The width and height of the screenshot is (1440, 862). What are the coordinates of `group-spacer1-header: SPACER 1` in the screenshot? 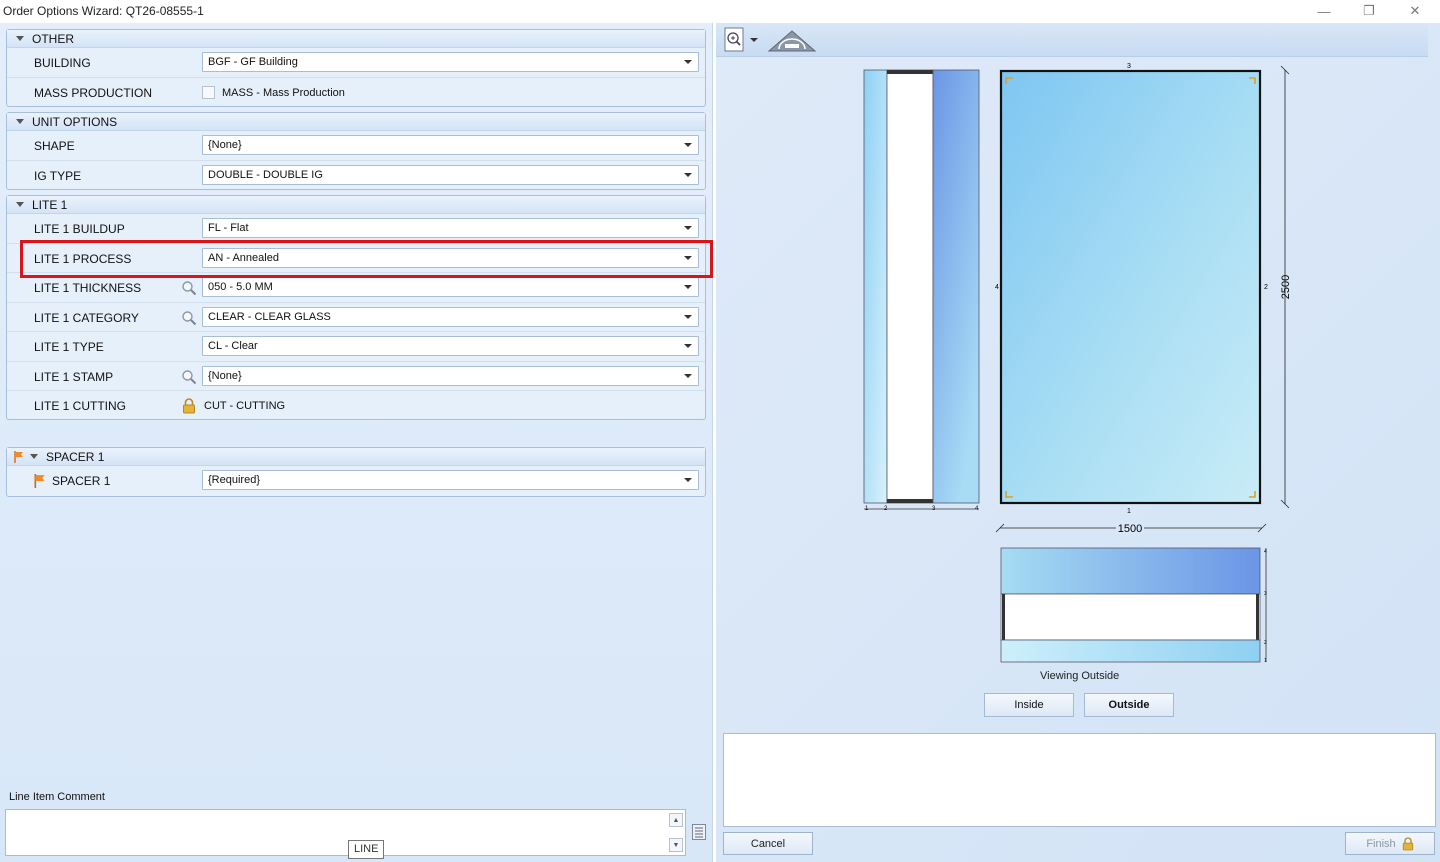 It's located at (356, 457).